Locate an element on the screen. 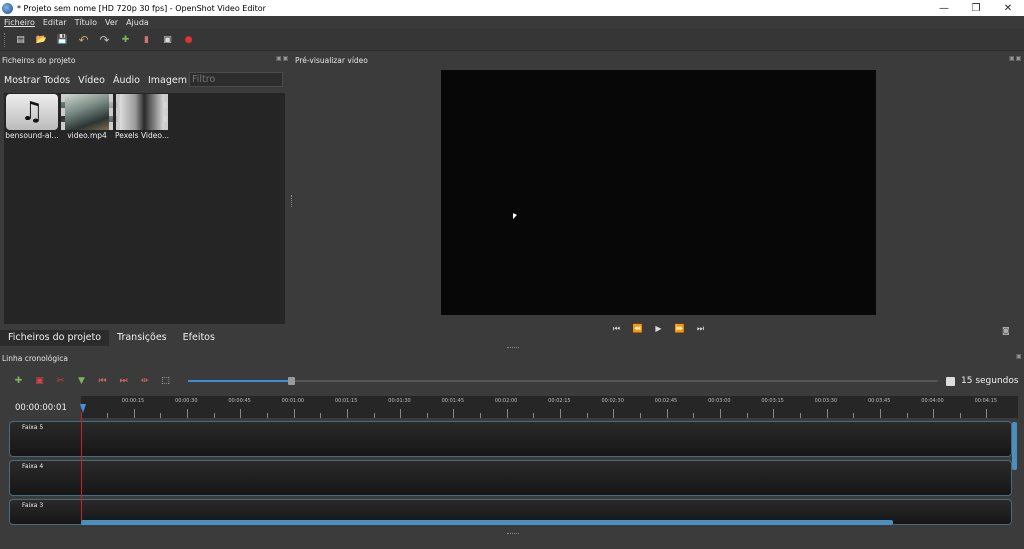 The height and width of the screenshot is (549, 1024). snapping-icon: ▣ is located at coordinates (39, 381).